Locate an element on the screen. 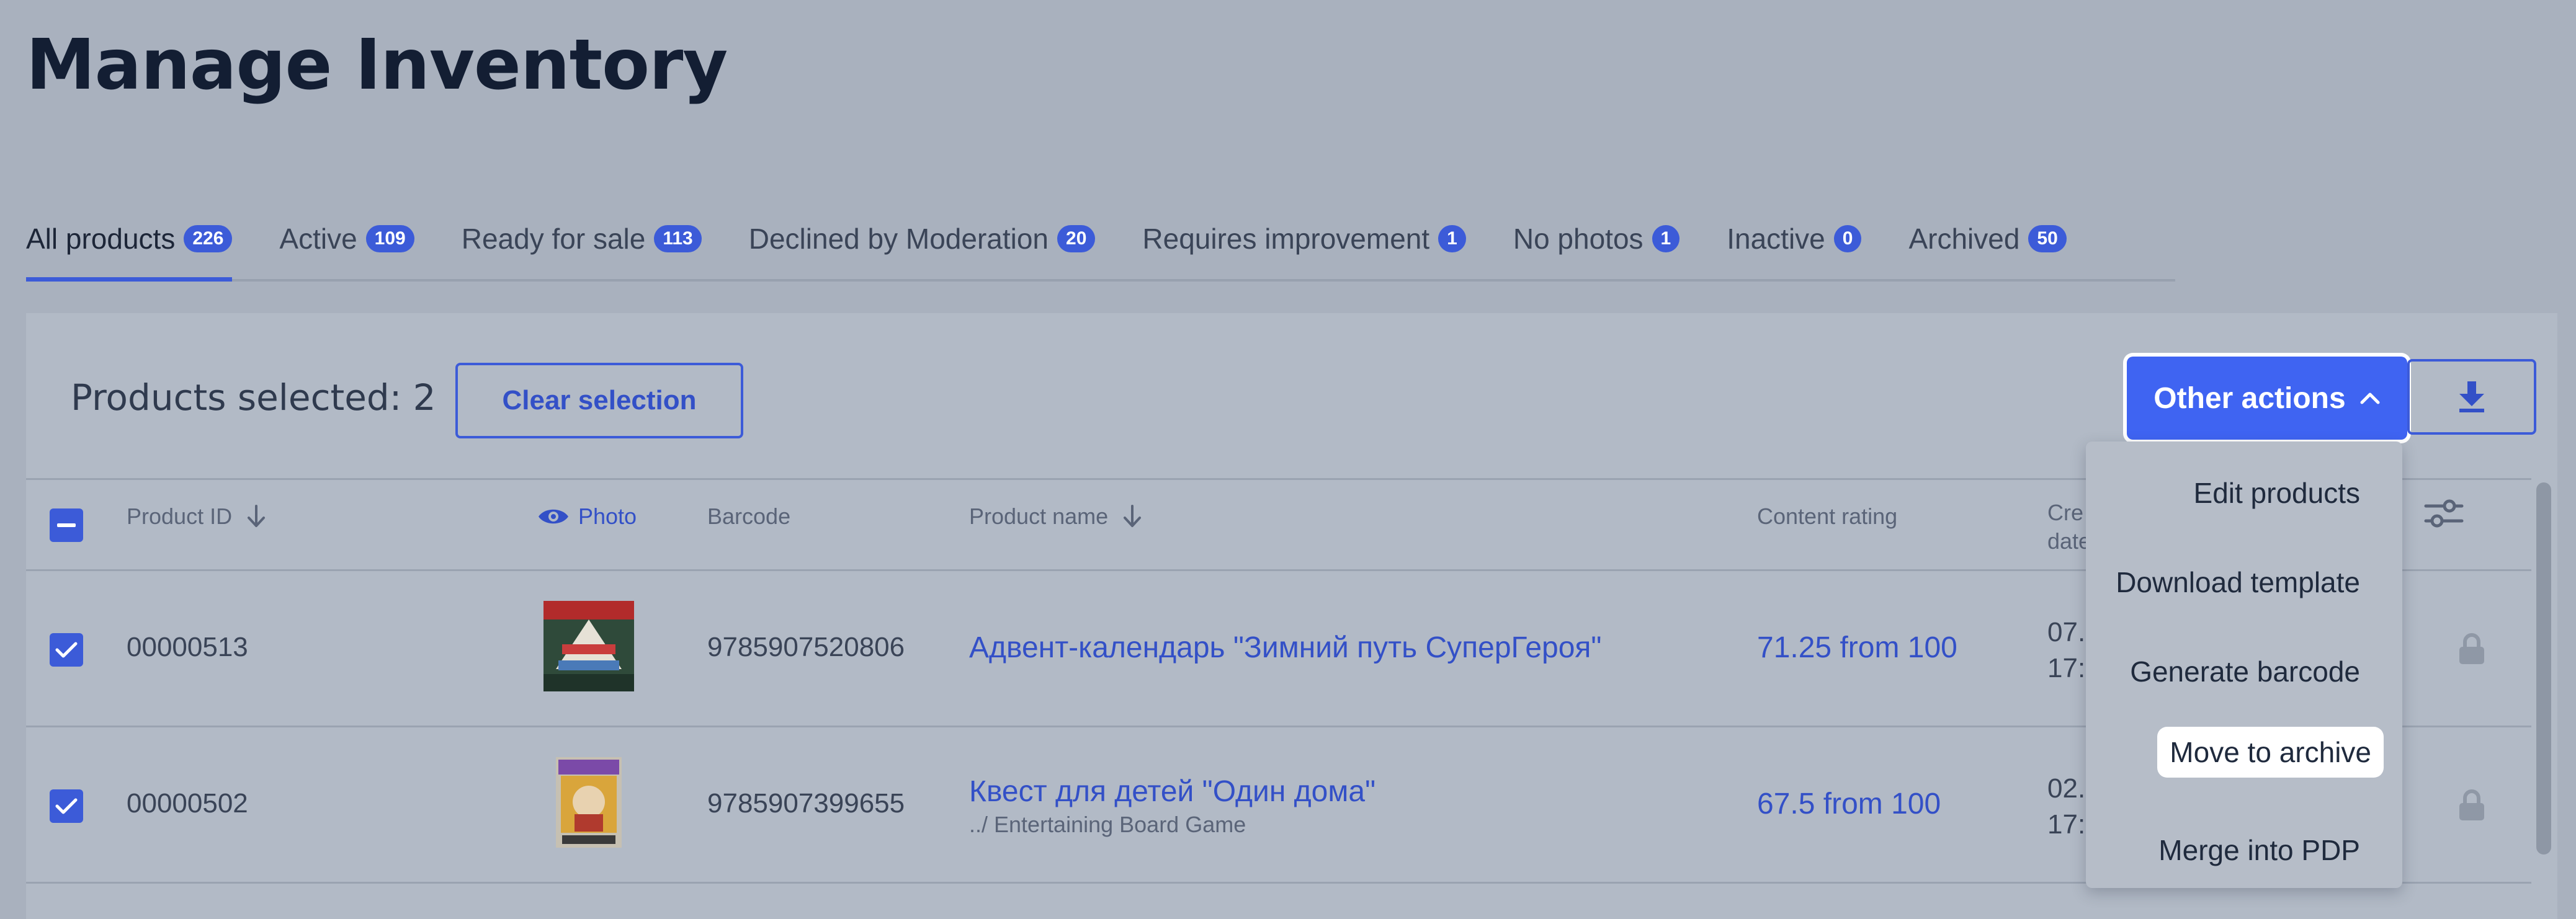 The image size is (2576, 919). tab-declined-by-moderation: Declined by Moderation 20 is located at coordinates (922, 239).